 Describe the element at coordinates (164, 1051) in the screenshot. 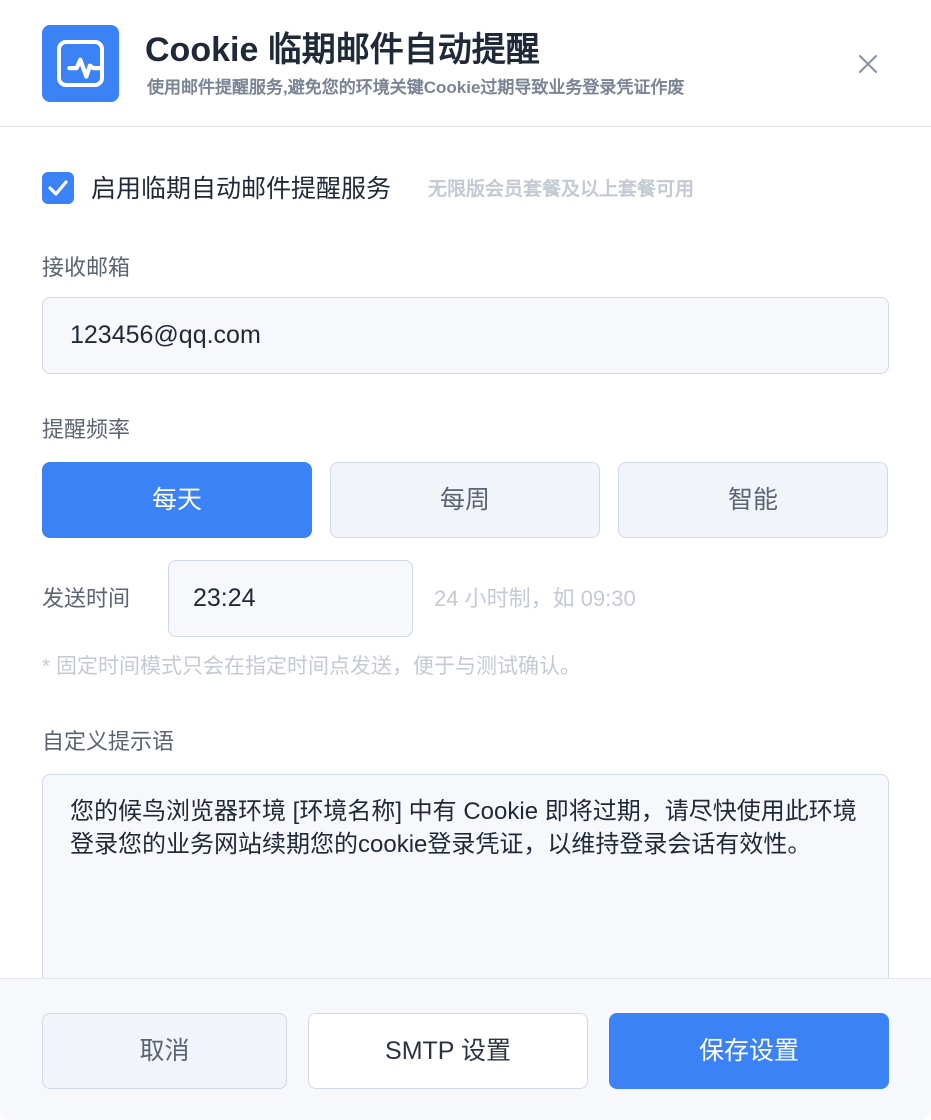

I see `cancel-button: 取消` at that location.